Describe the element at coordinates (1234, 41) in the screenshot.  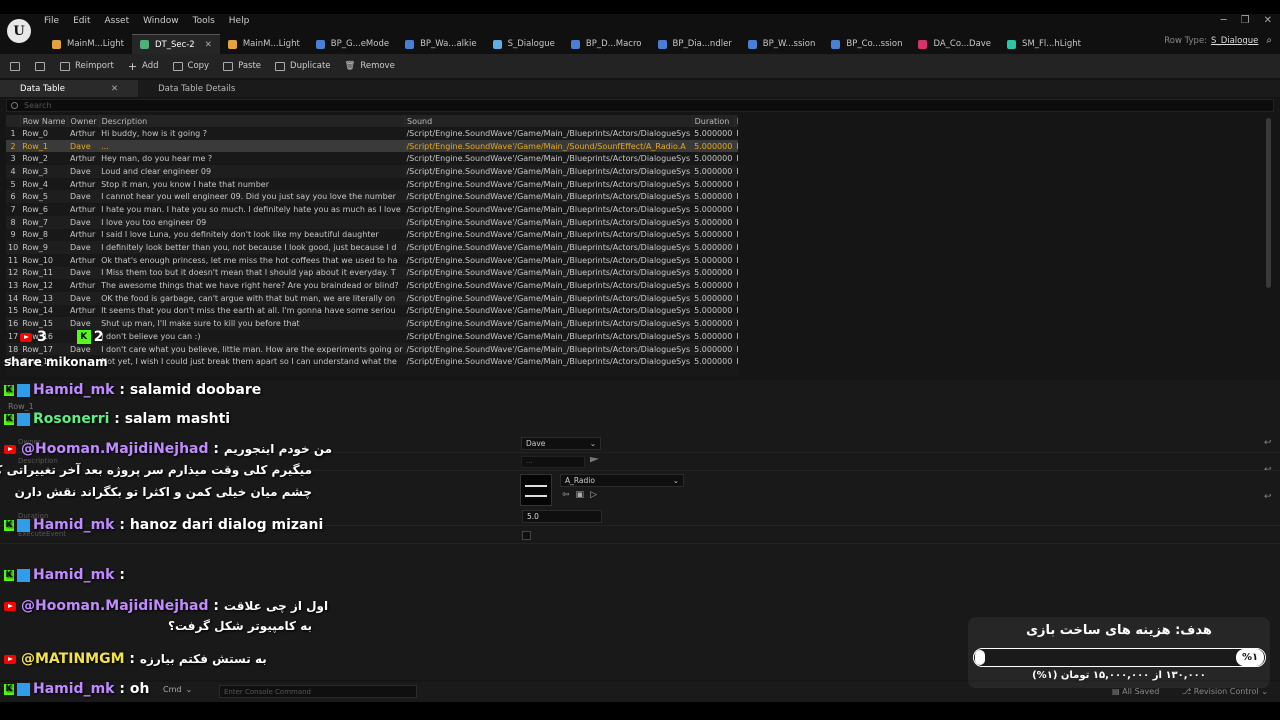
I see `row-type-link: S_Dialogue` at that location.